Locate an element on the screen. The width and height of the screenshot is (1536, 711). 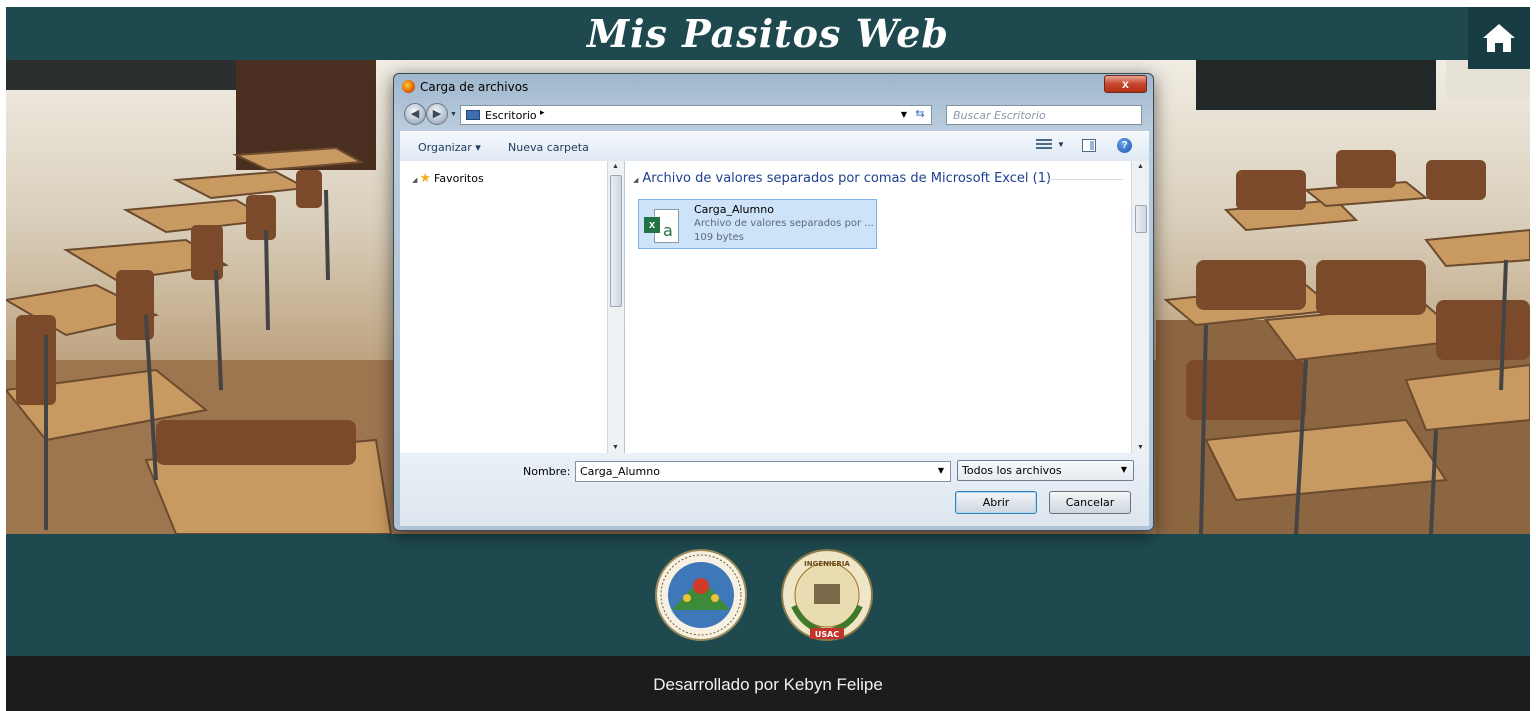
close-button: x is located at coordinates (1125, 84).